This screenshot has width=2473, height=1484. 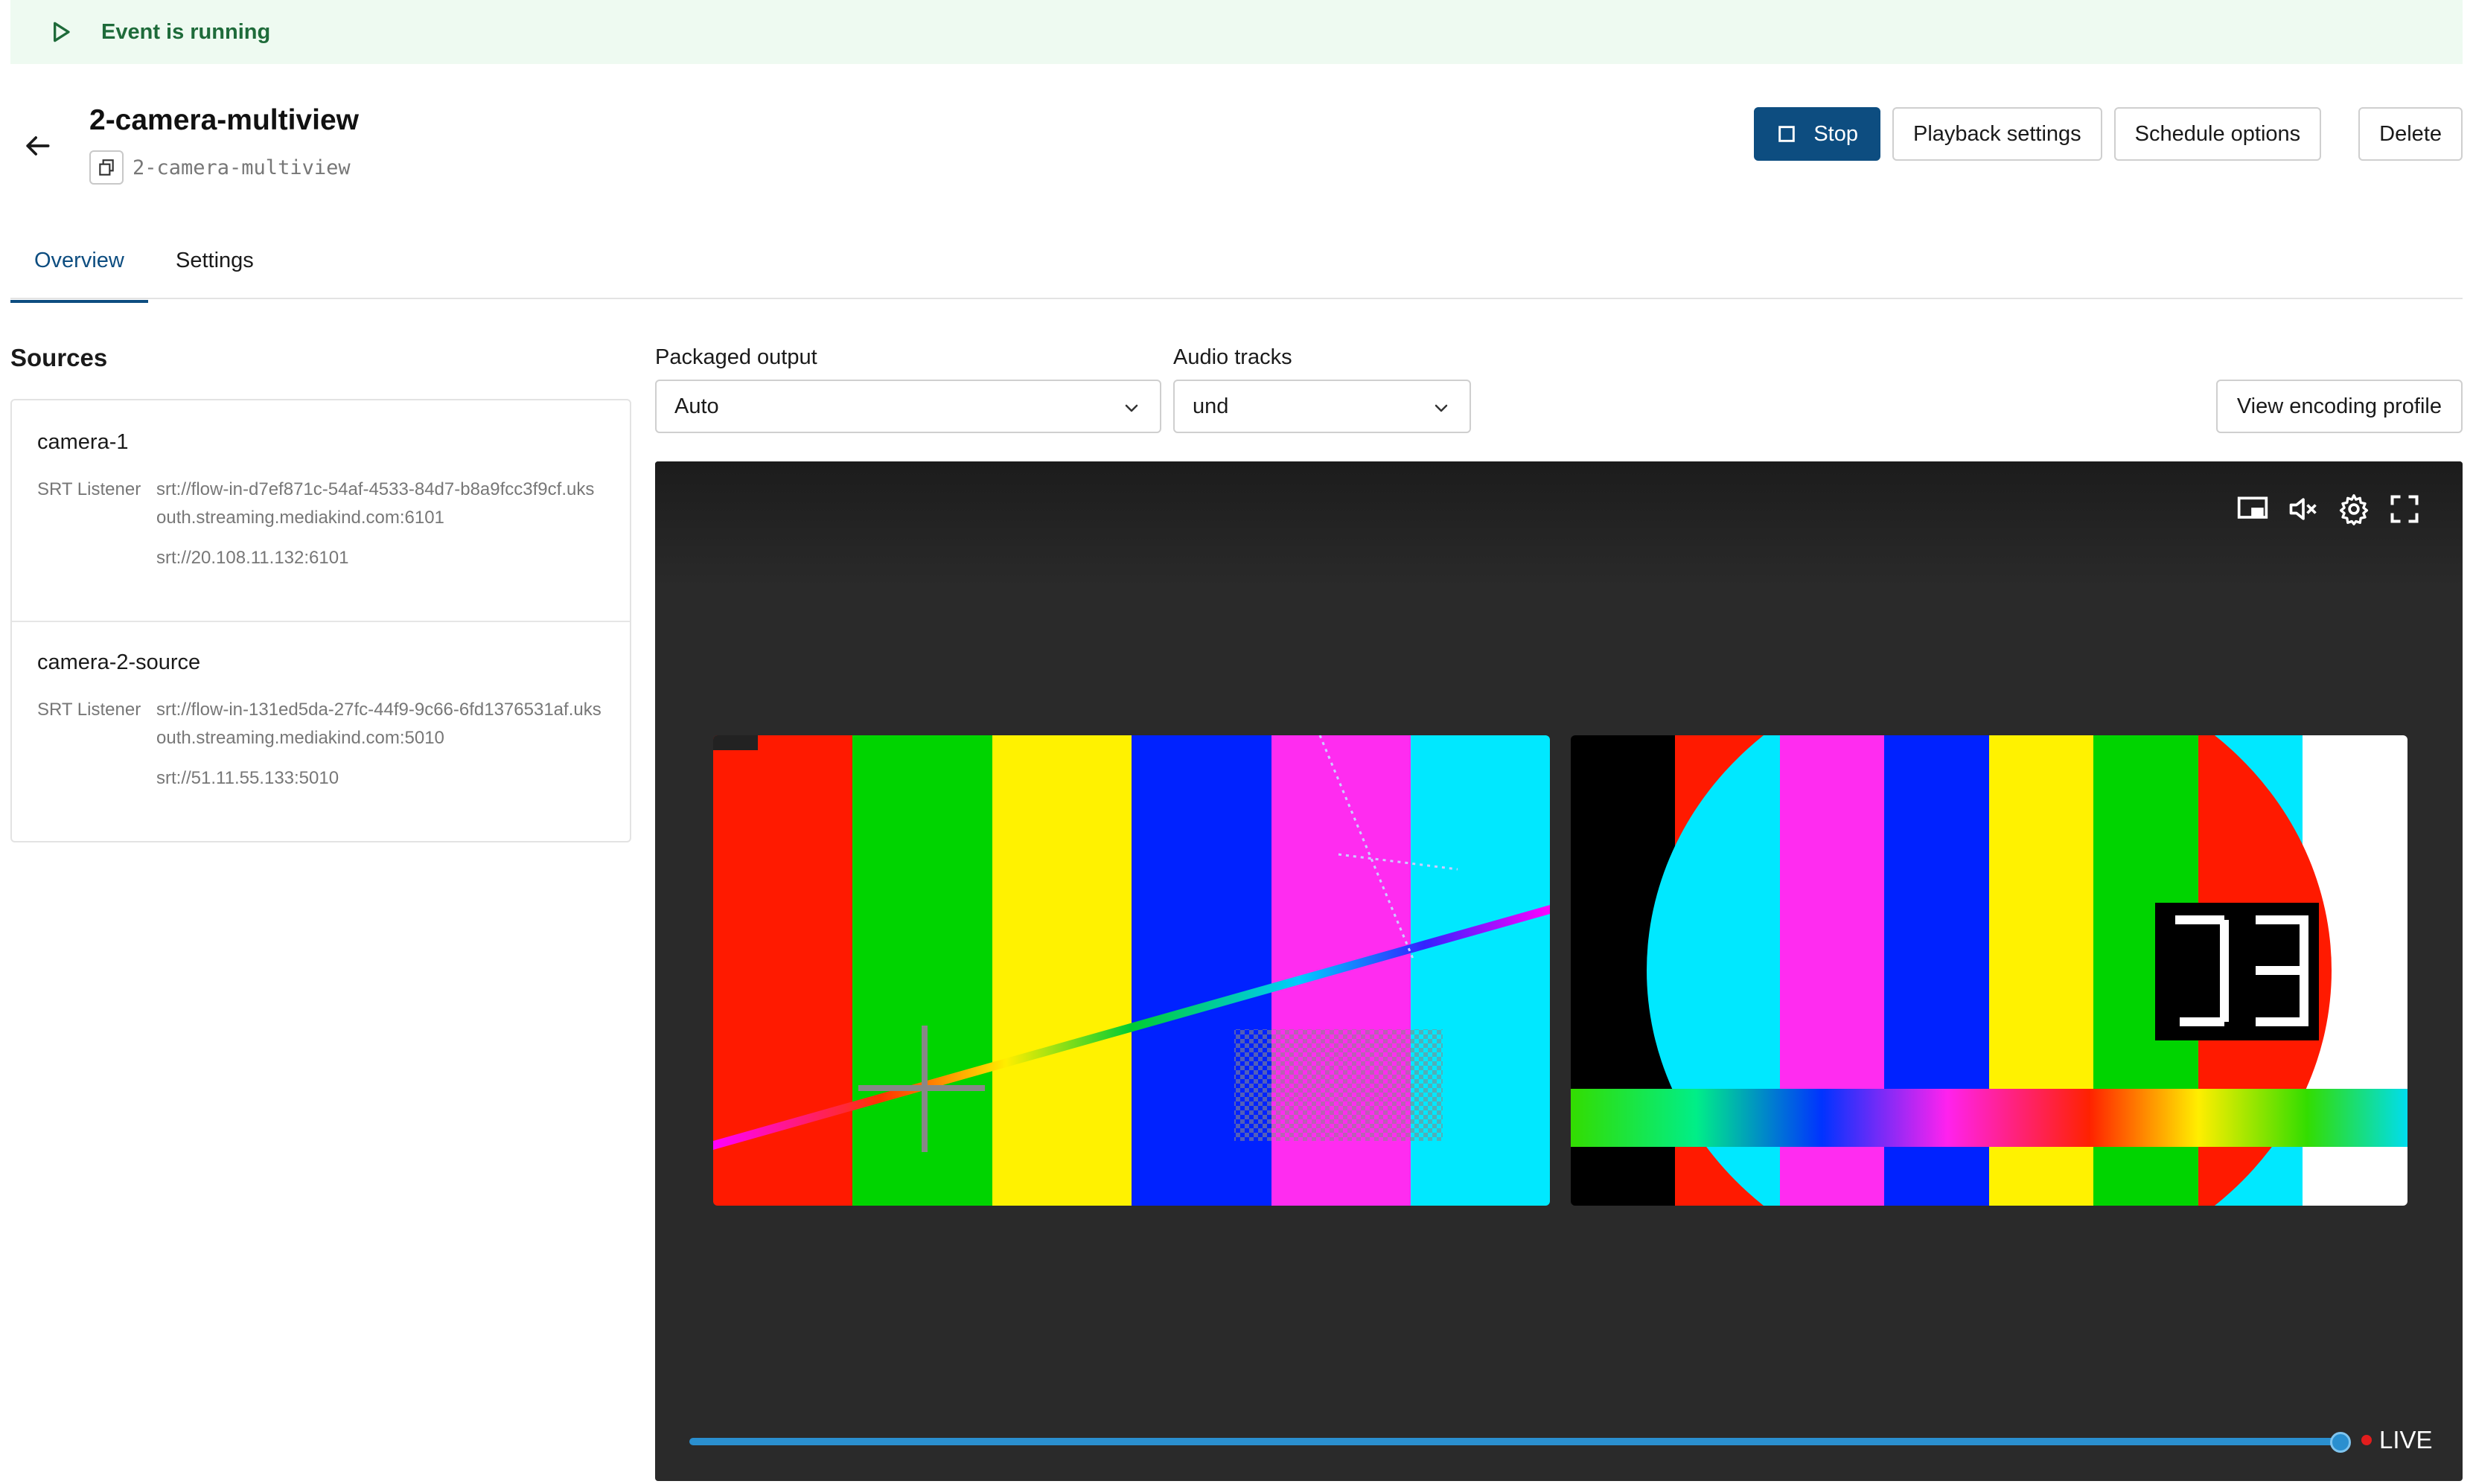 I want to click on audio-tracks-label: Audio tracks, so click(x=1232, y=357).